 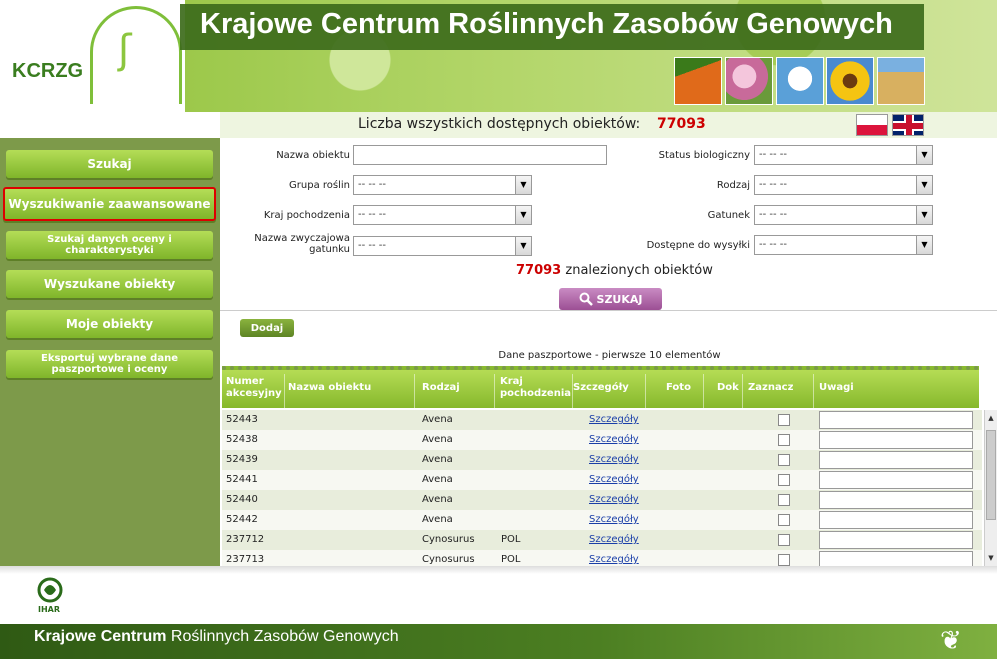 What do you see at coordinates (442, 215) in the screenshot?
I see `country-select: -- -- -- ▼` at bounding box center [442, 215].